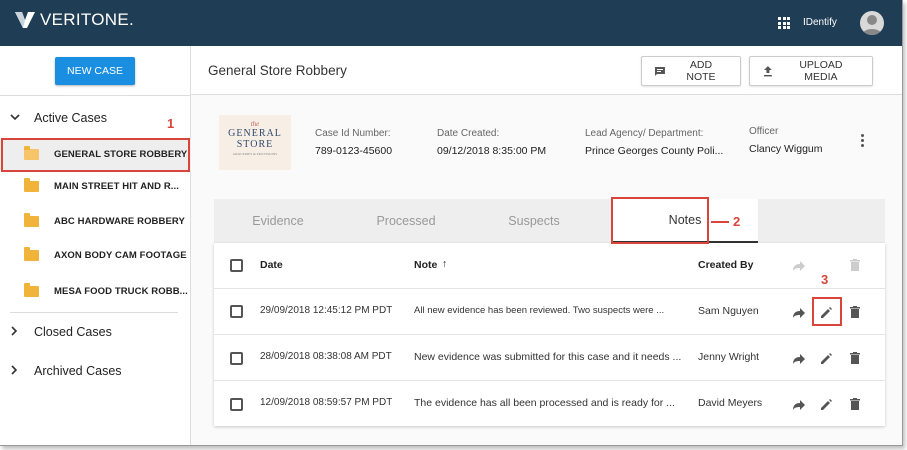  Describe the element at coordinates (784, 23) in the screenshot. I see `apps-grid-icon` at that location.